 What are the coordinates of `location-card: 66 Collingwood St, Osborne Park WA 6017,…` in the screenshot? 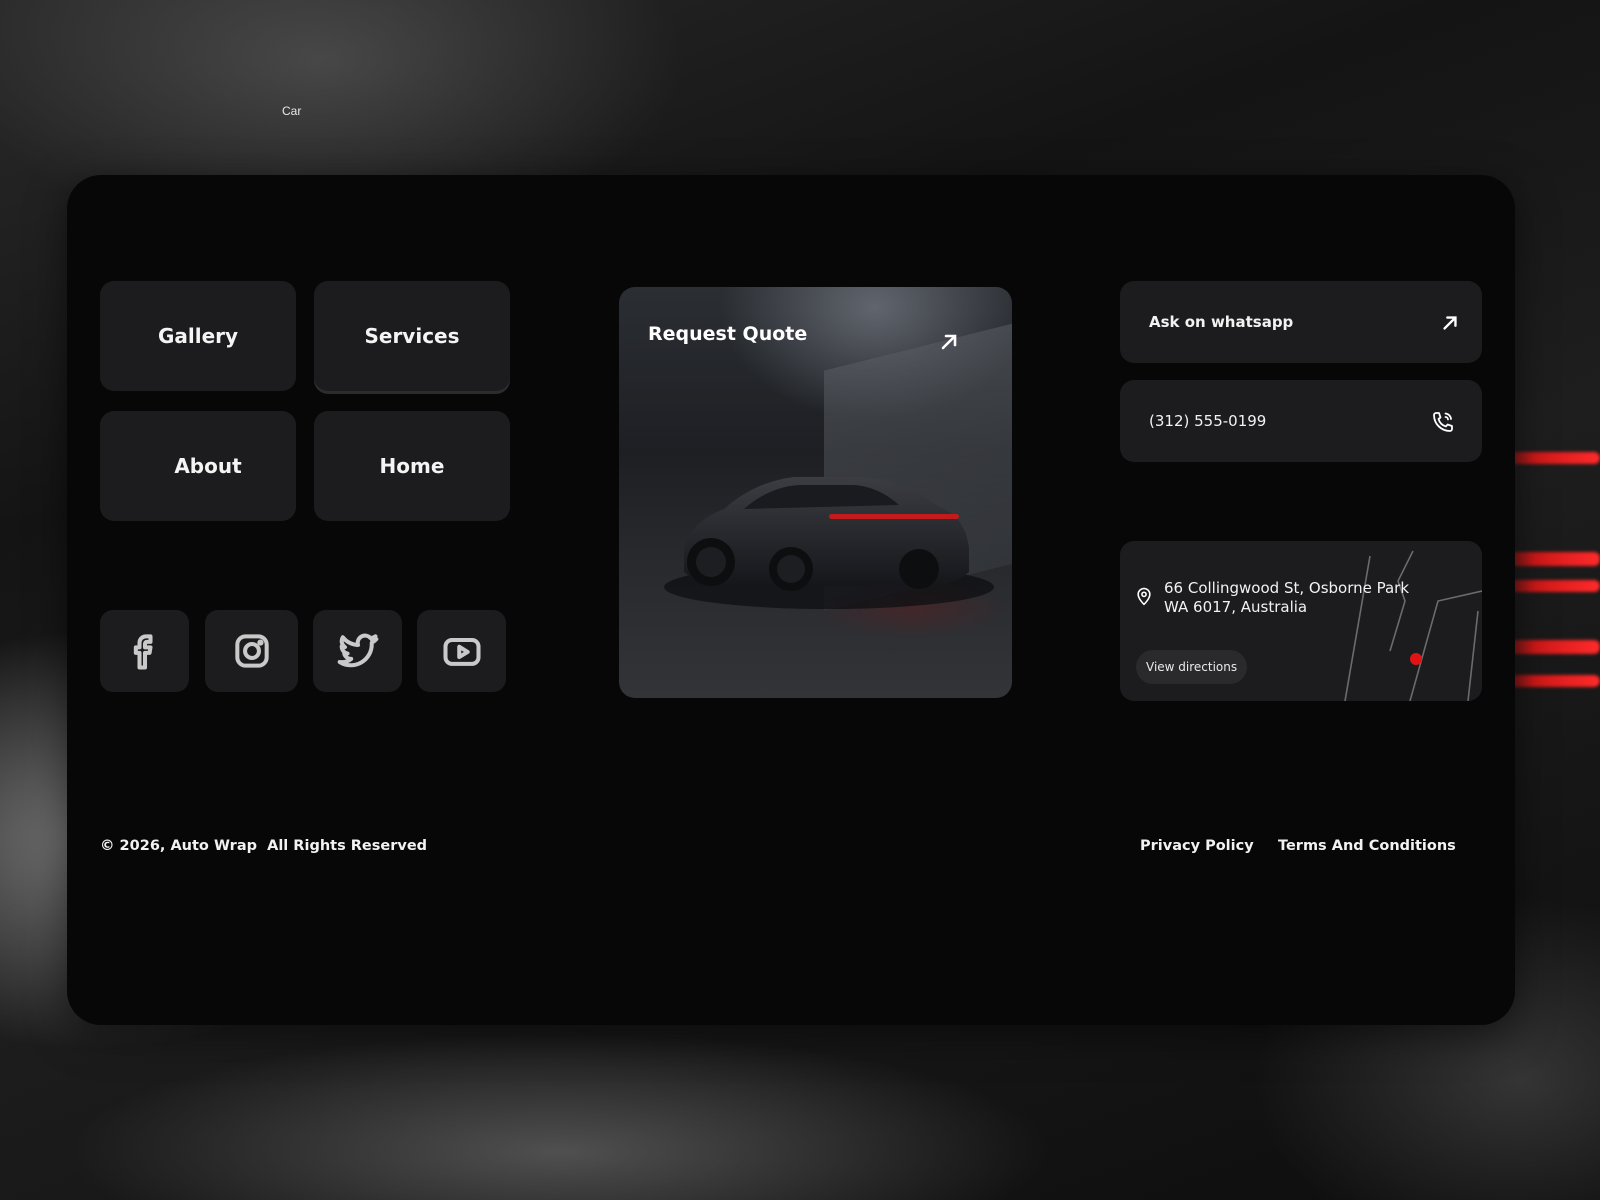 It's located at (1301, 621).